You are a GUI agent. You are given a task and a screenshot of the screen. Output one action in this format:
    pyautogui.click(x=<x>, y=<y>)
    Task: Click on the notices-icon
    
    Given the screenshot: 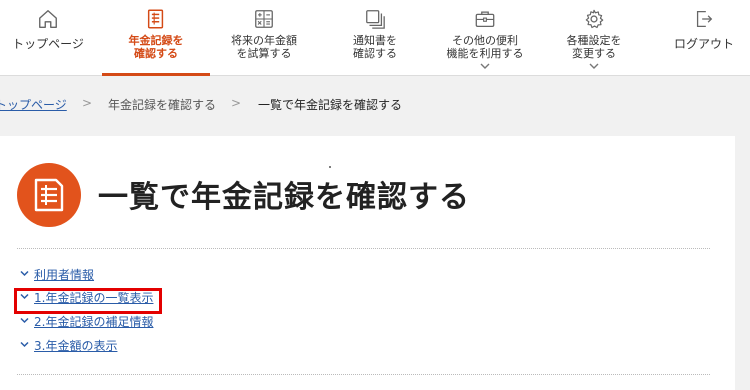 What is the action you would take?
    pyautogui.click(x=375, y=19)
    